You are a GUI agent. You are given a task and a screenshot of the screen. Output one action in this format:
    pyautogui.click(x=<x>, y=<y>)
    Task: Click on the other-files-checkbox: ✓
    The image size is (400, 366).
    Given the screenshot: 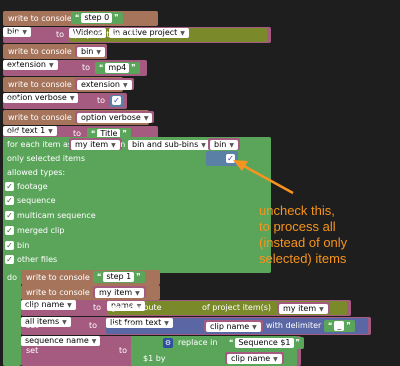 What is the action you would take?
    pyautogui.click(x=9, y=259)
    